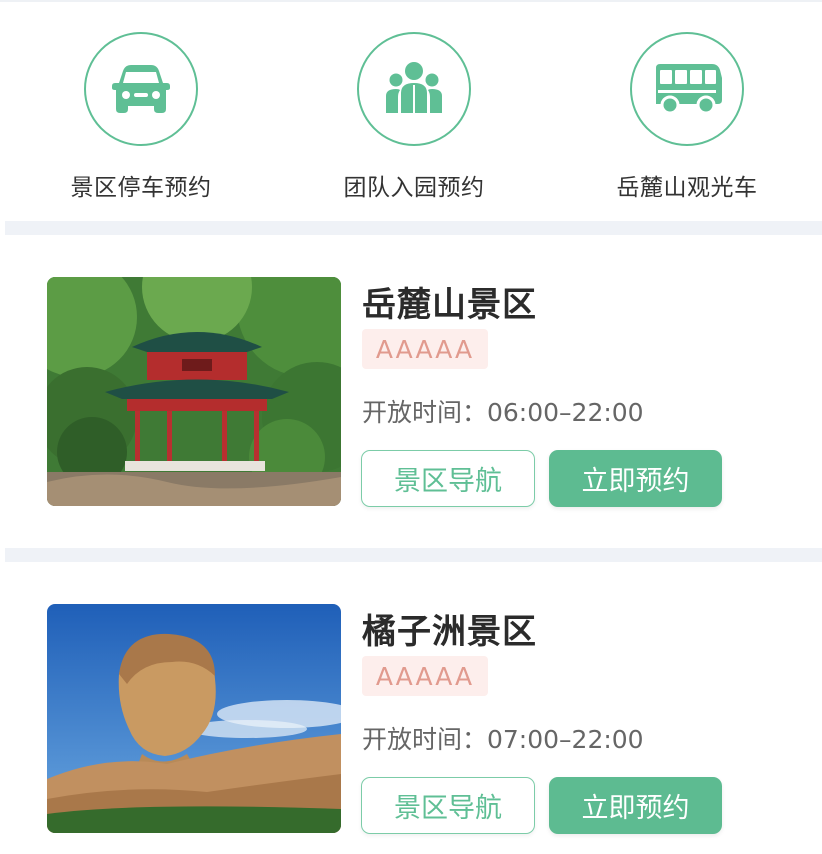 The image size is (822, 854). Describe the element at coordinates (414, 188) in the screenshot. I see `service-label: 团队入园预约` at that location.